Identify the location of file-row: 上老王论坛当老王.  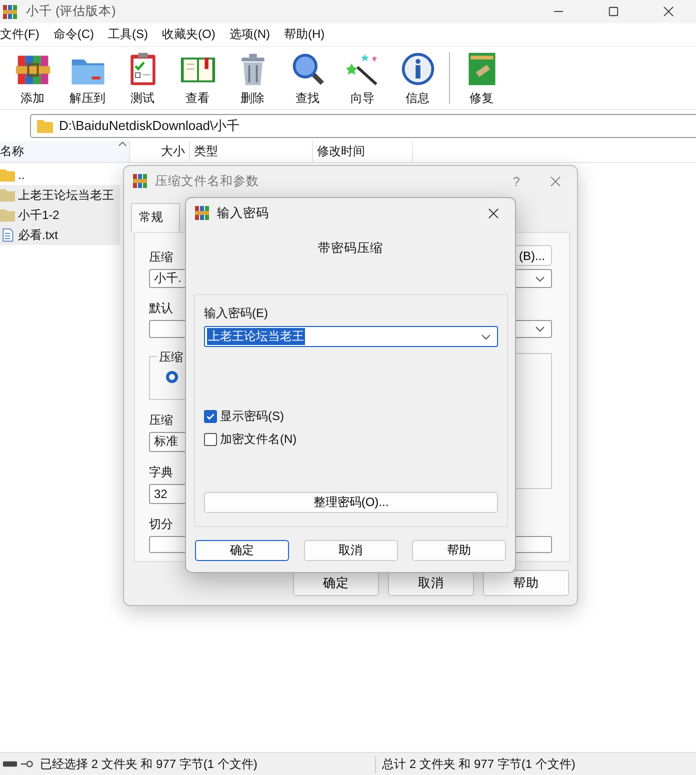
(60, 195).